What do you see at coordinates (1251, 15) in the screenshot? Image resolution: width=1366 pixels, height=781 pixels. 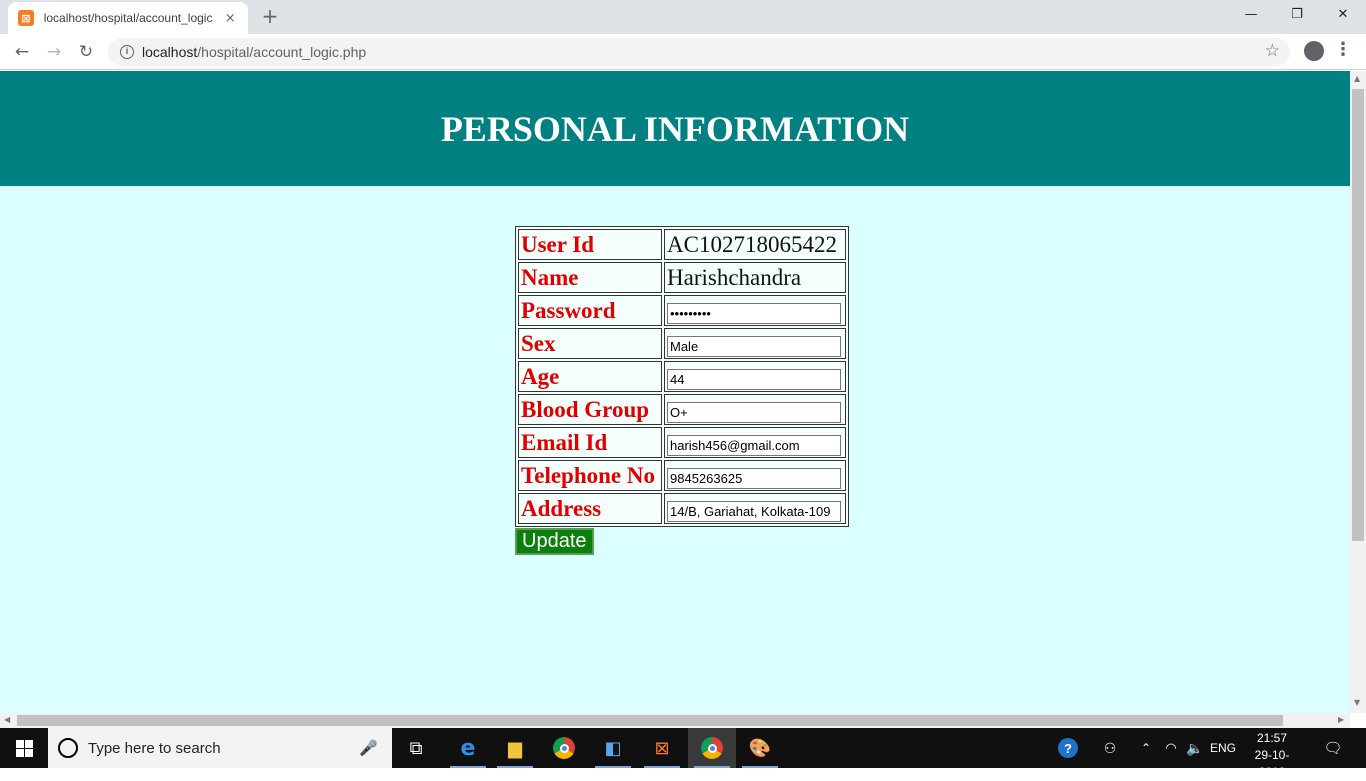 I see `minimize-button: —` at bounding box center [1251, 15].